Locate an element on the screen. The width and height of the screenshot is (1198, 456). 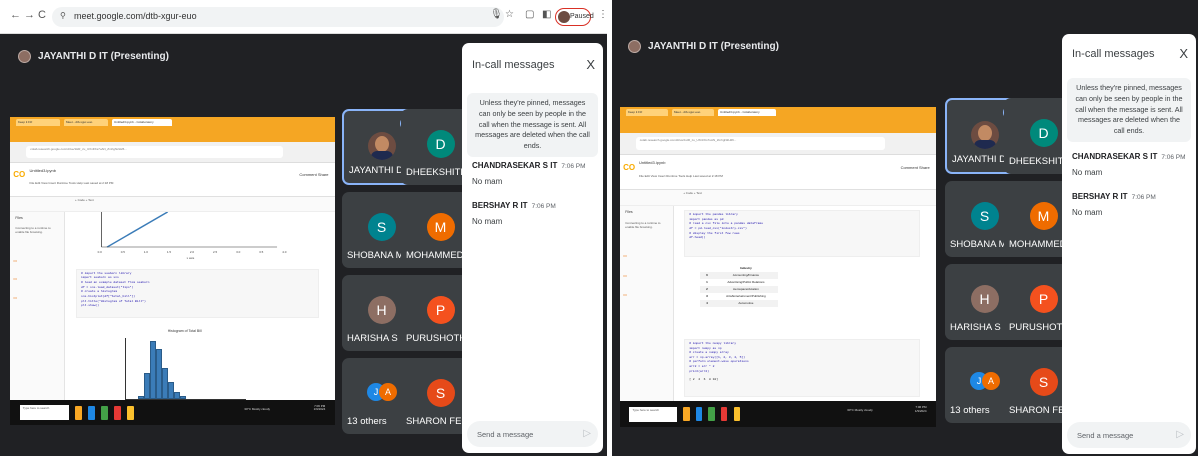
df-index: 2 is located at coordinates (707, 289).